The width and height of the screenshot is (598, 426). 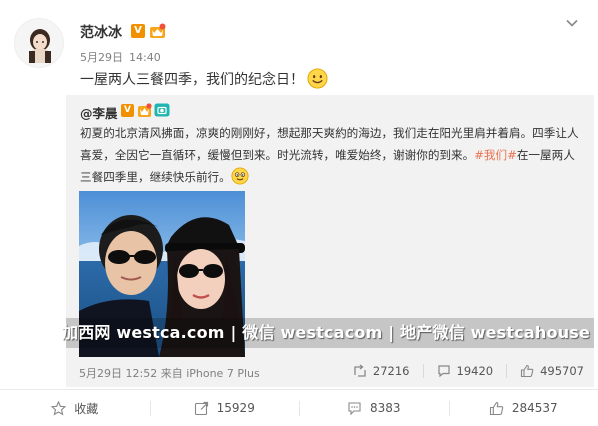 I want to click on repost-count: 15929, so click(x=235, y=408).